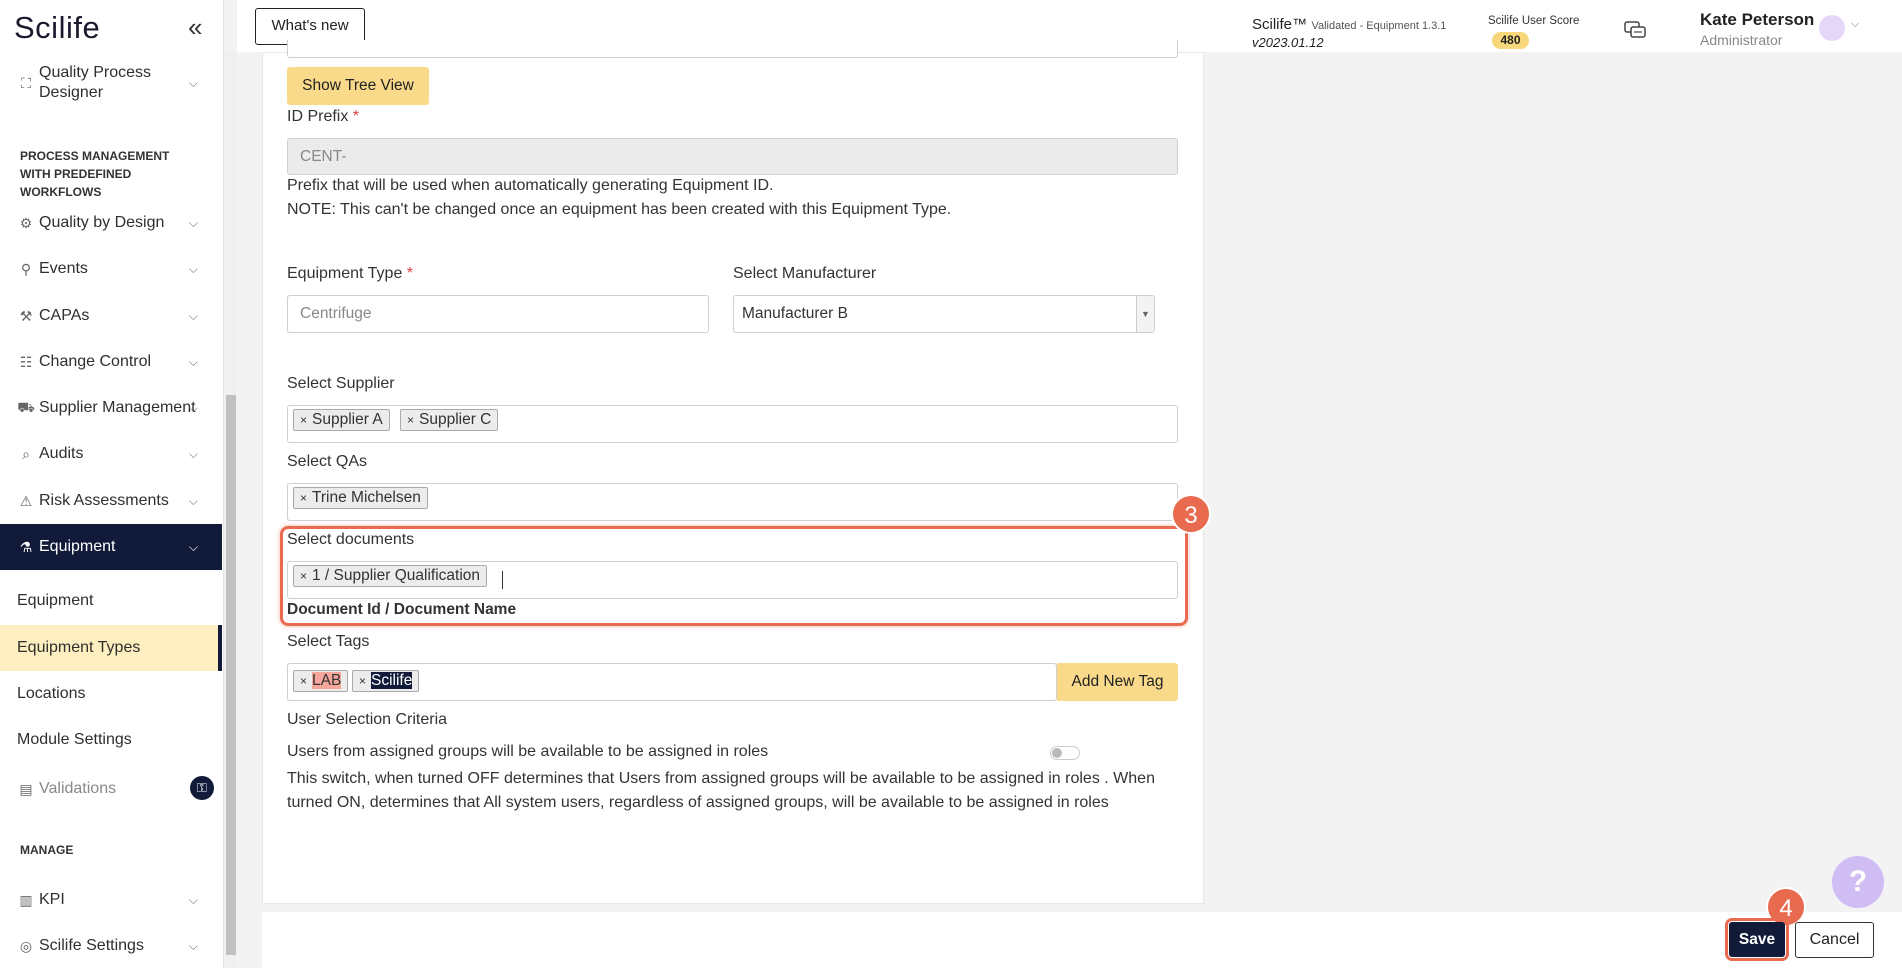 This screenshot has height=968, width=1902. What do you see at coordinates (26, 268) in the screenshot?
I see `pin-icon: ⚲` at bounding box center [26, 268].